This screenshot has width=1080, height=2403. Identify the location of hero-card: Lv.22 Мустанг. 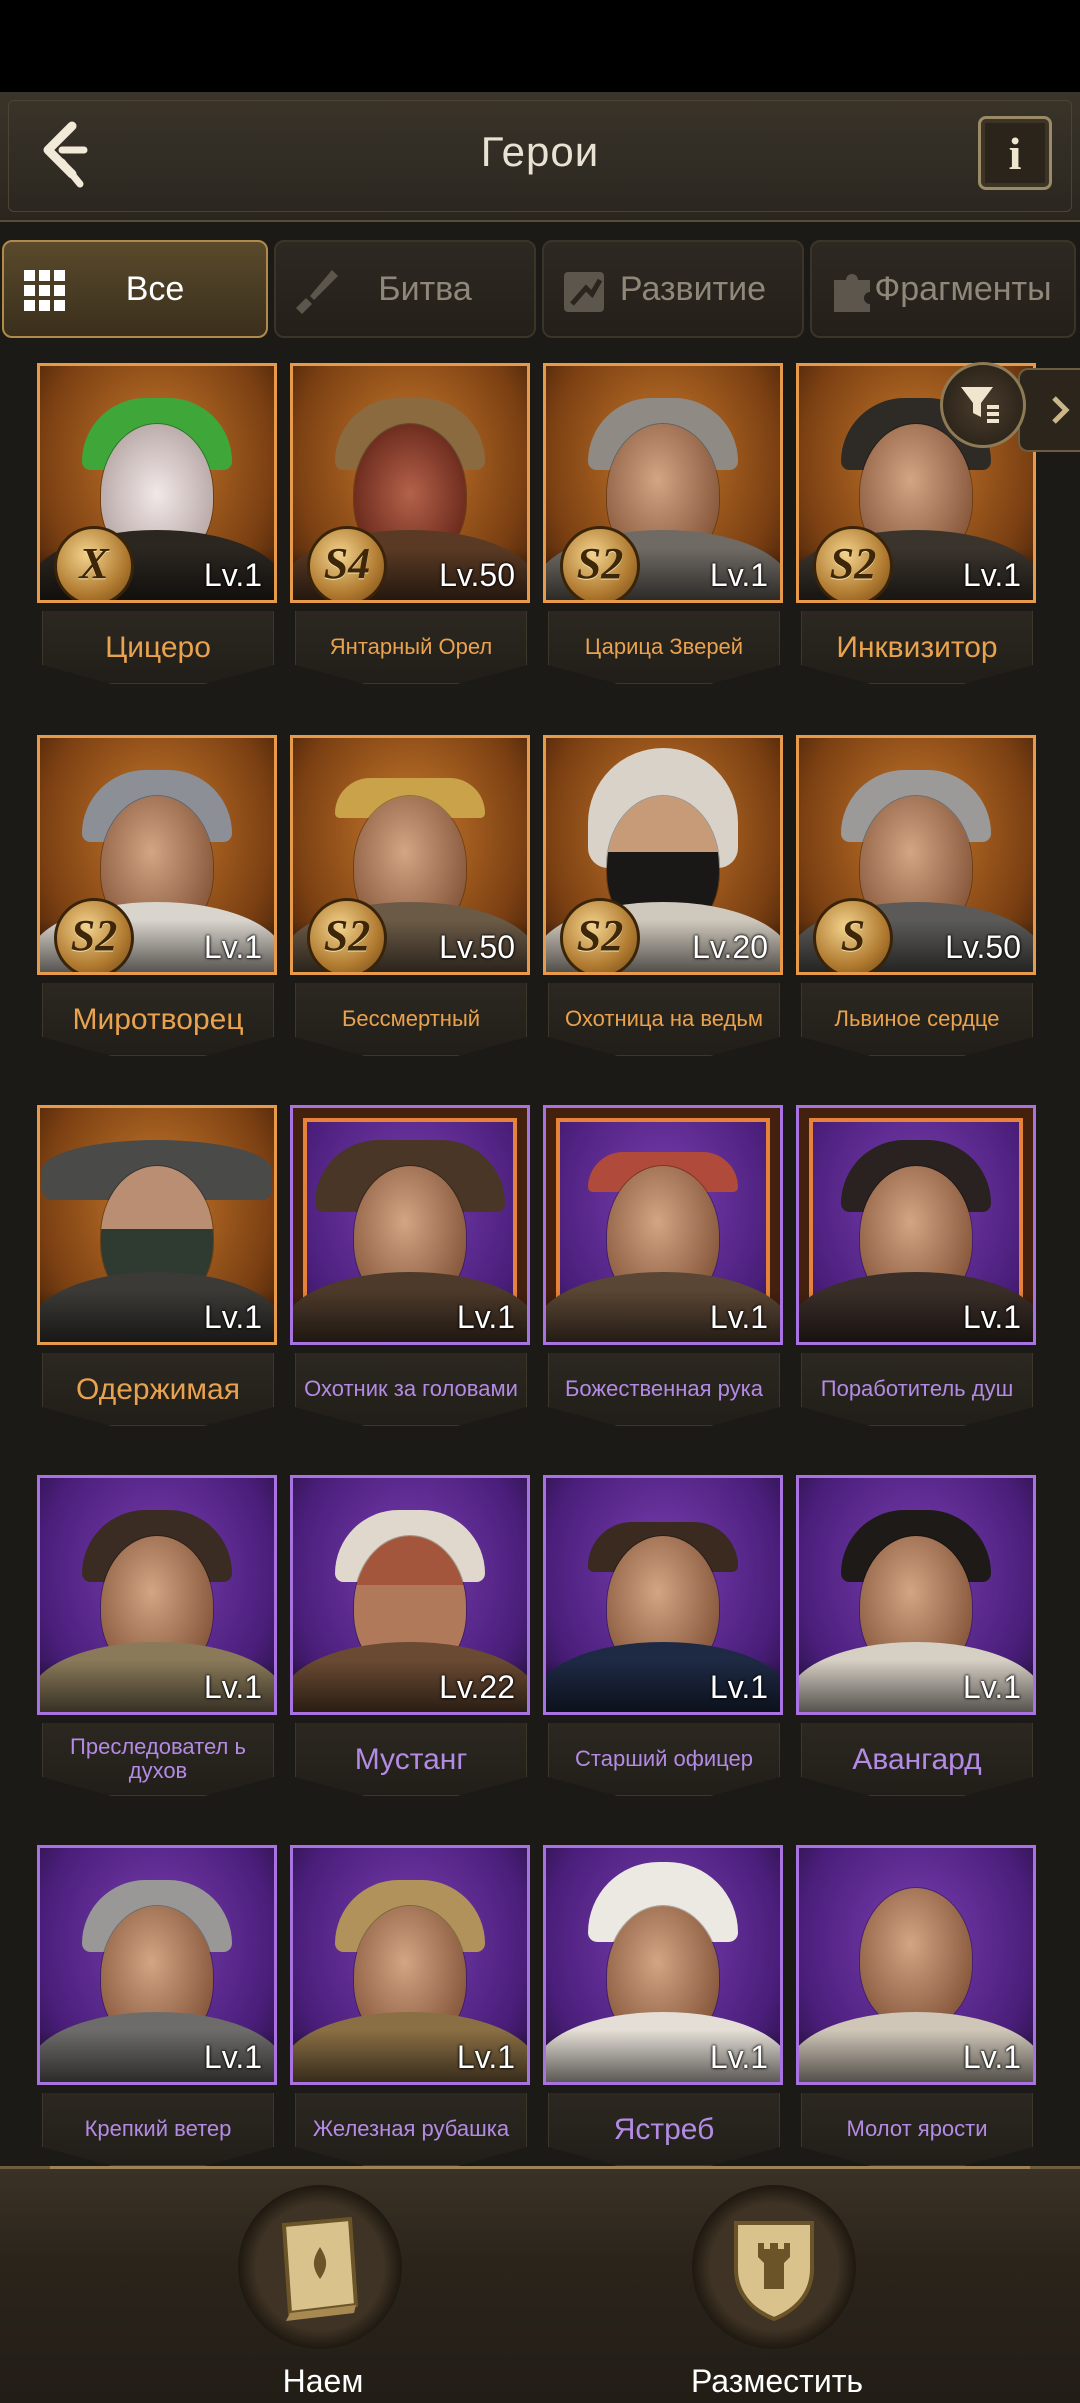
(404, 1632).